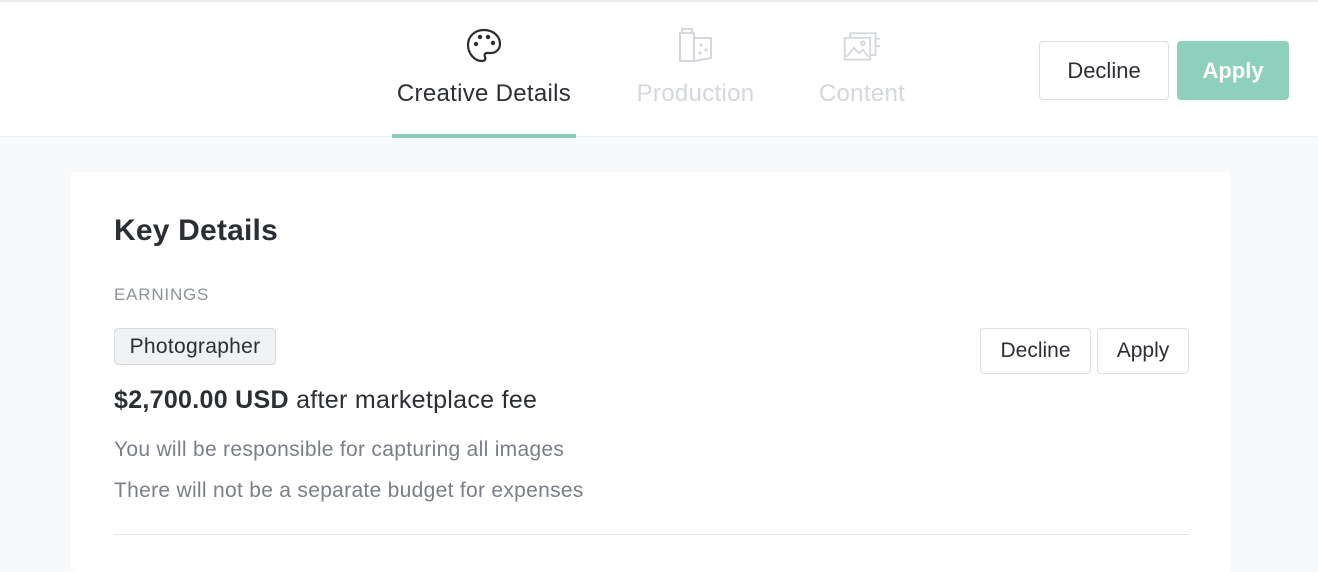 This screenshot has width=1318, height=572. What do you see at coordinates (651, 534) in the screenshot?
I see `divider` at bounding box center [651, 534].